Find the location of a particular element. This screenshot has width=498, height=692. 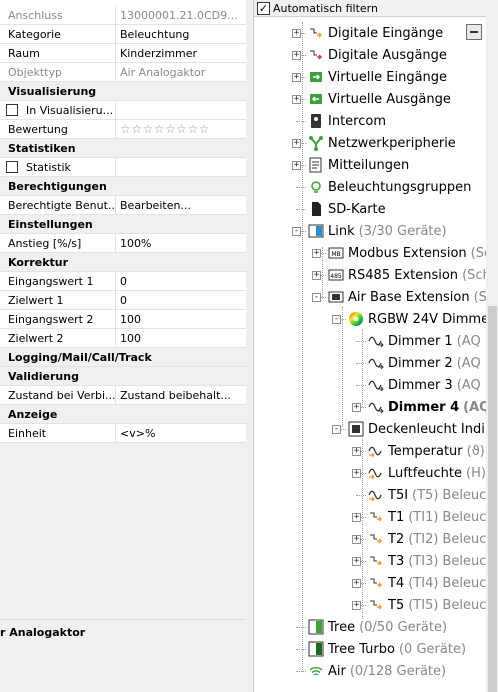

property-value: 100% is located at coordinates (181, 243).